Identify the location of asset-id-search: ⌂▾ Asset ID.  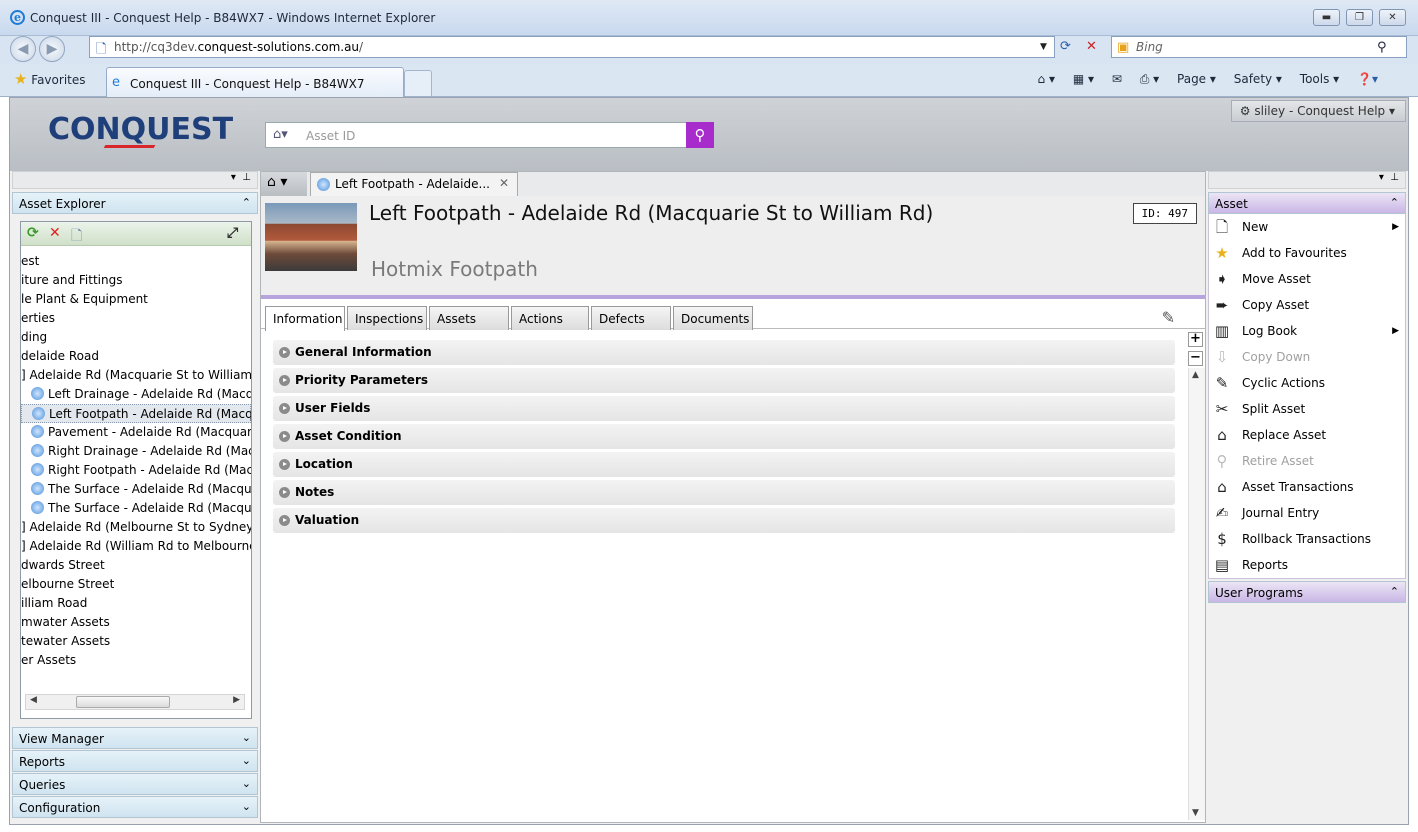
(476, 135).